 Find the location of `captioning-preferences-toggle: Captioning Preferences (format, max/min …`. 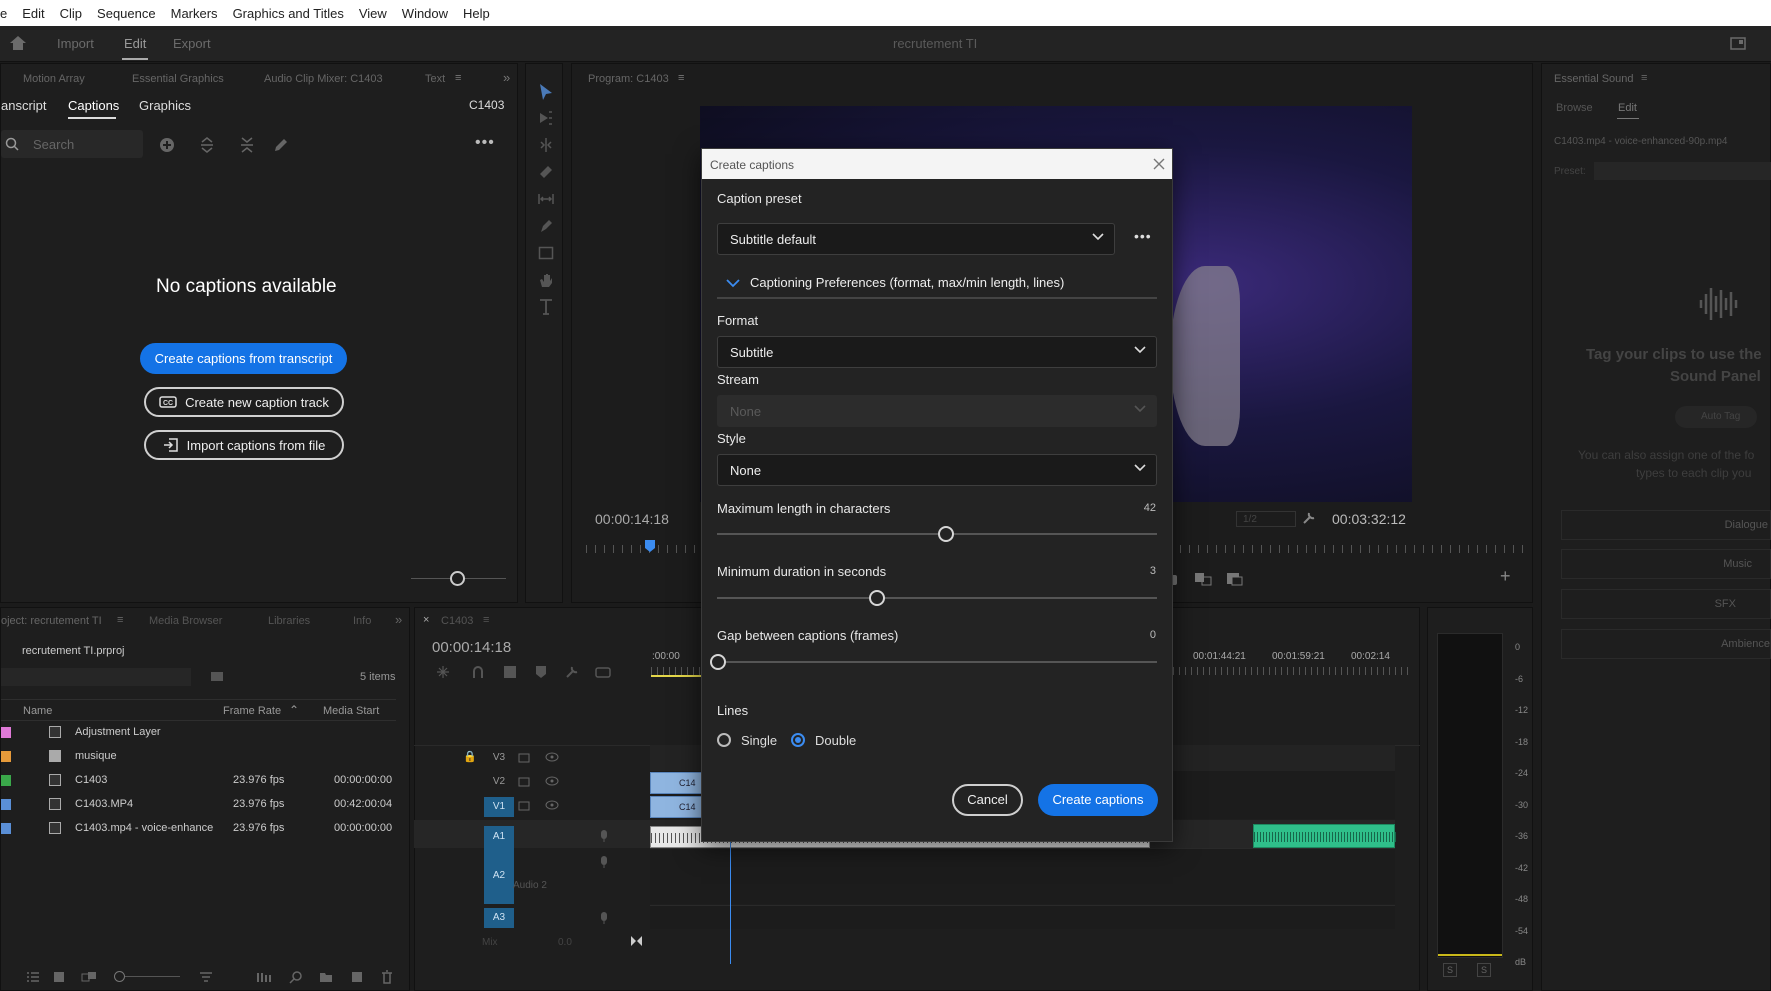

captioning-preferences-toggle: Captioning Preferences (format, max/min … is located at coordinates (907, 282).